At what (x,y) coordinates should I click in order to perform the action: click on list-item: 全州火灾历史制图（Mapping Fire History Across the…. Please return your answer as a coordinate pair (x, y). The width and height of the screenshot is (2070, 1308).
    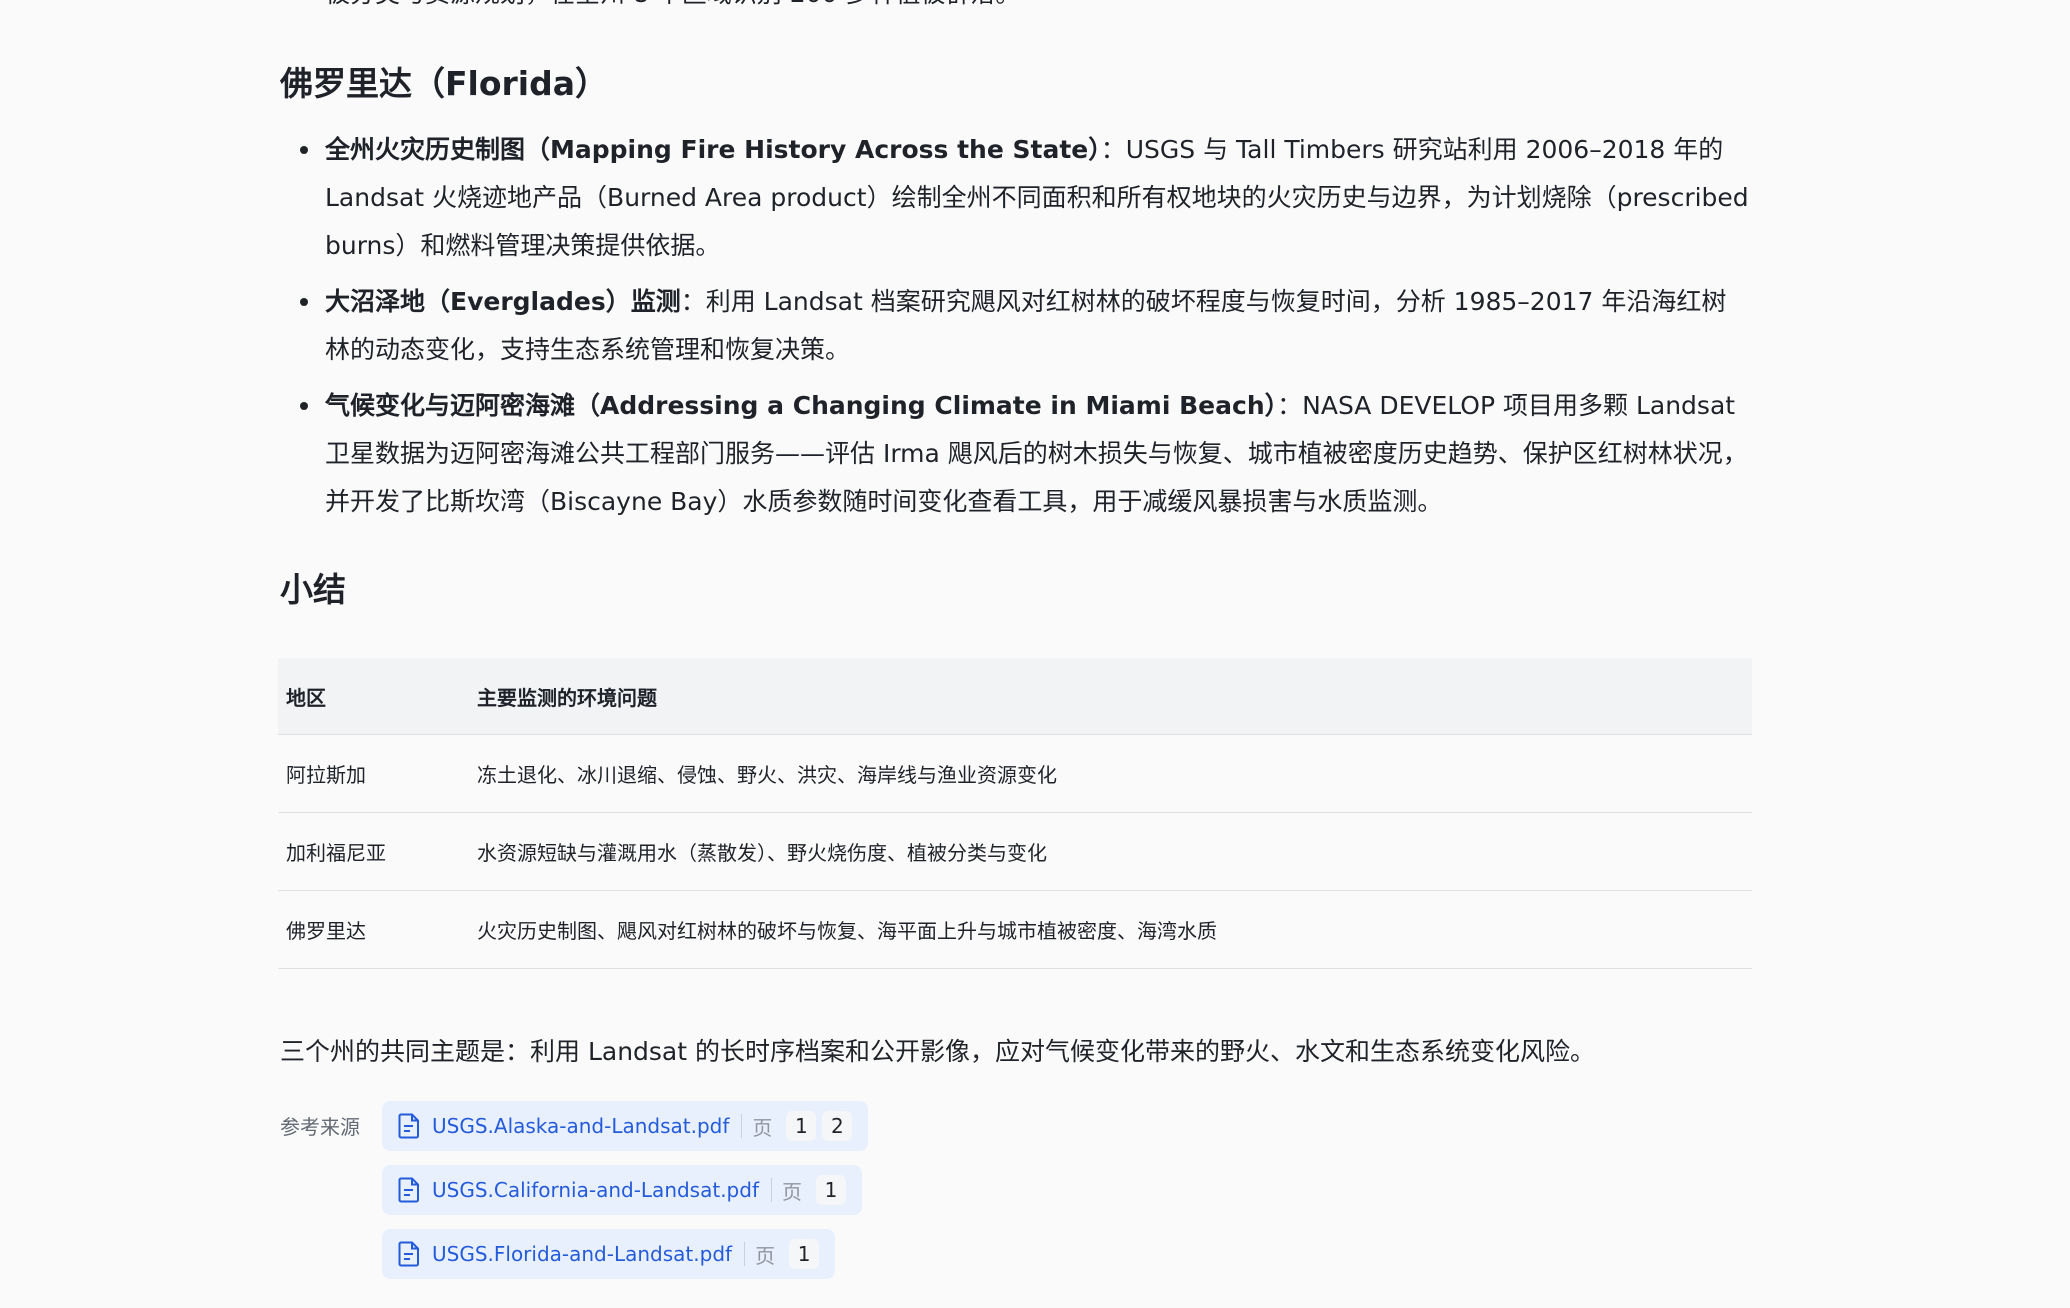
    Looking at the image, I should click on (1015, 198).